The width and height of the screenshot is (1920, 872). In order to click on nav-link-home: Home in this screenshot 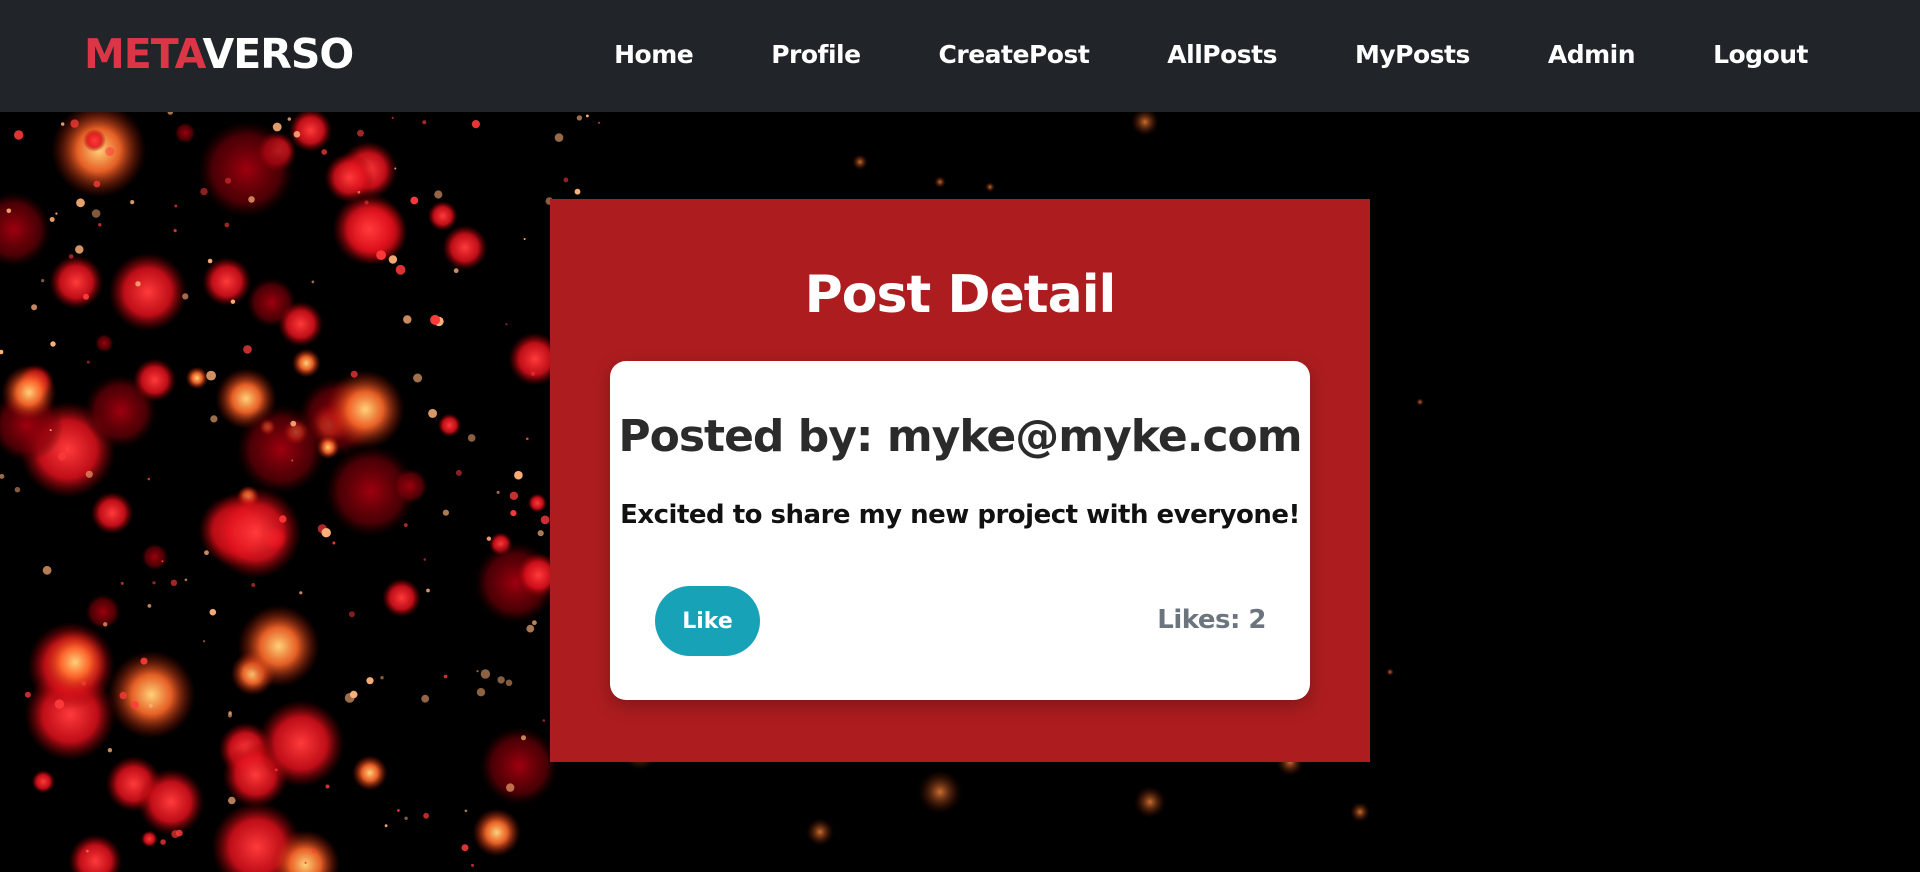, I will do `click(654, 55)`.